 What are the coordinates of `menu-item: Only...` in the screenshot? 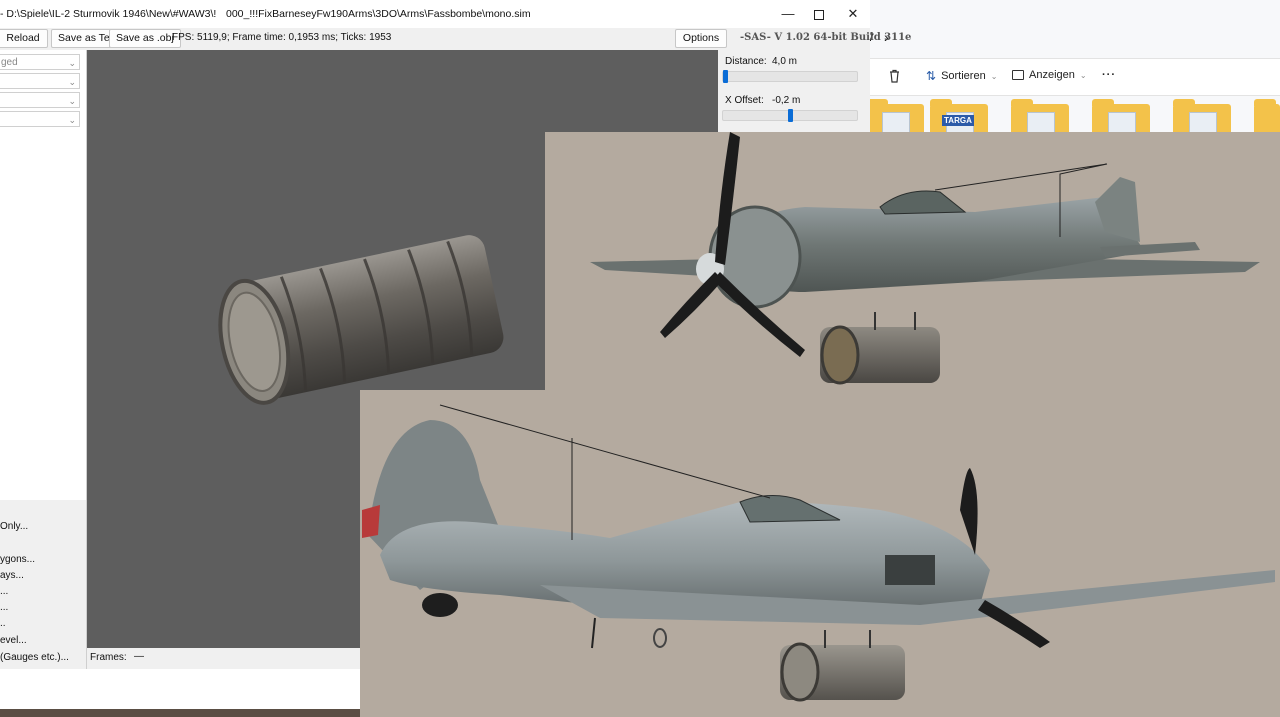 It's located at (14, 526).